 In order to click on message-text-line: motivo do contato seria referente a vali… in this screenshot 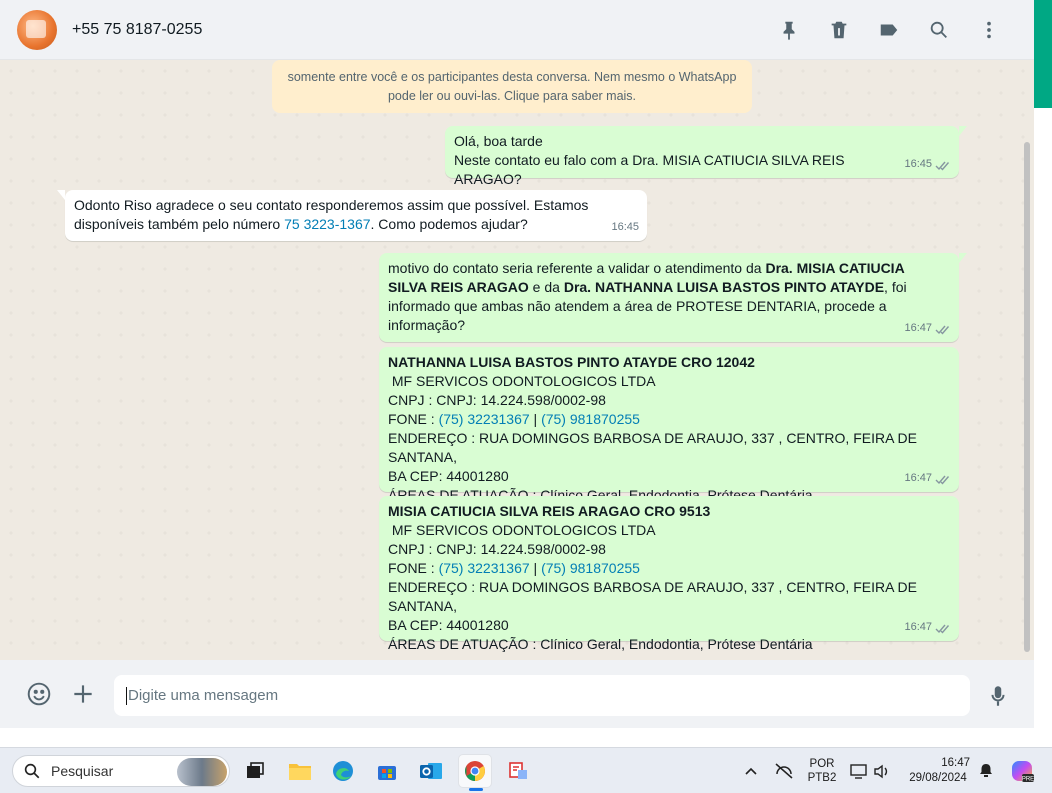, I will do `click(669, 268)`.